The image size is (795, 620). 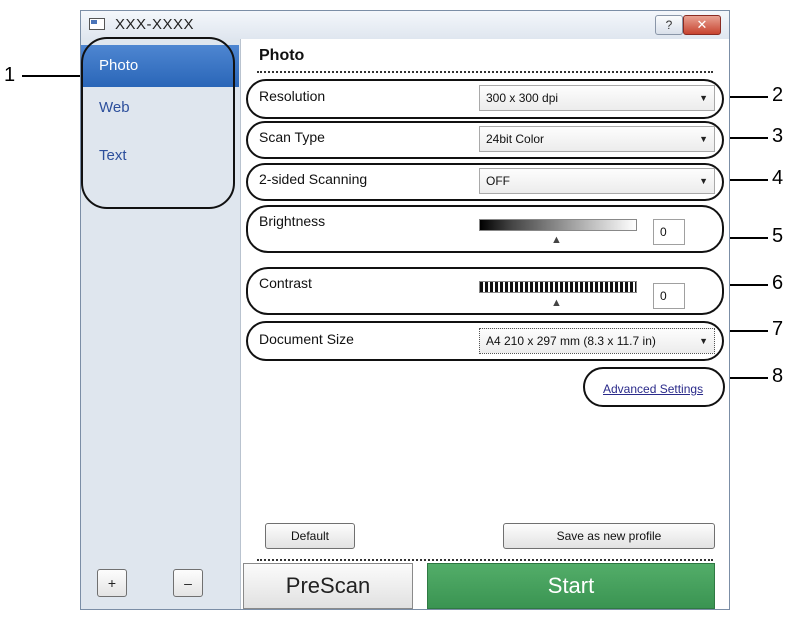 What do you see at coordinates (558, 287) in the screenshot?
I see `contrast-slider` at bounding box center [558, 287].